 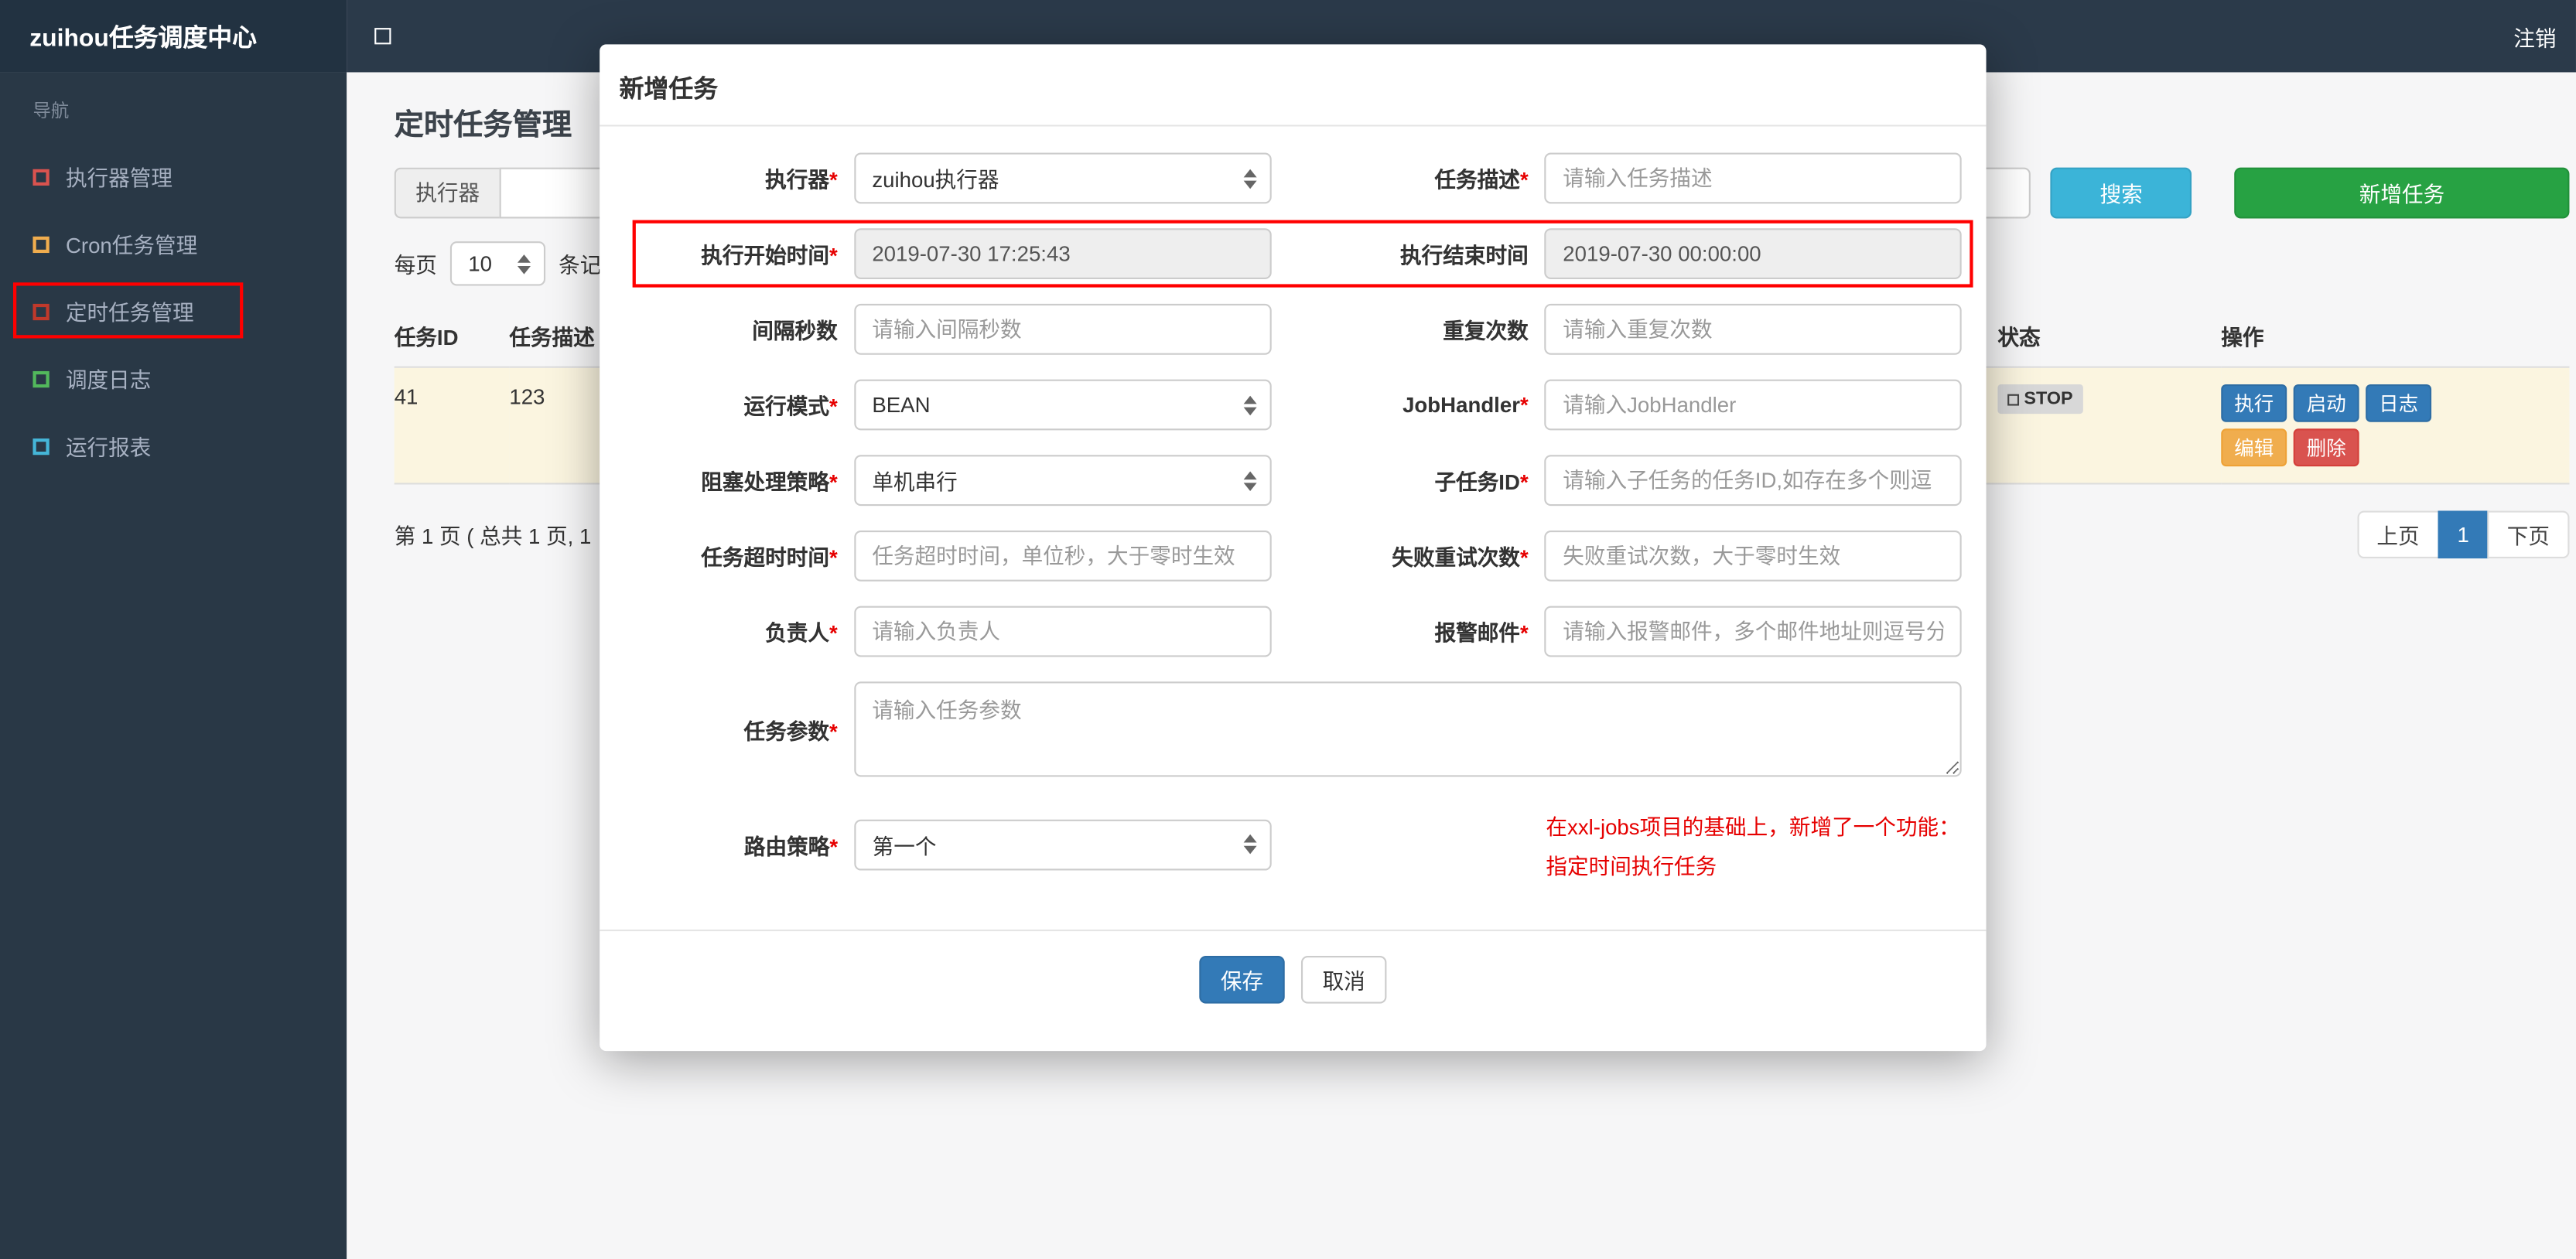 I want to click on cell-status: STOP, so click(x=2109, y=426).